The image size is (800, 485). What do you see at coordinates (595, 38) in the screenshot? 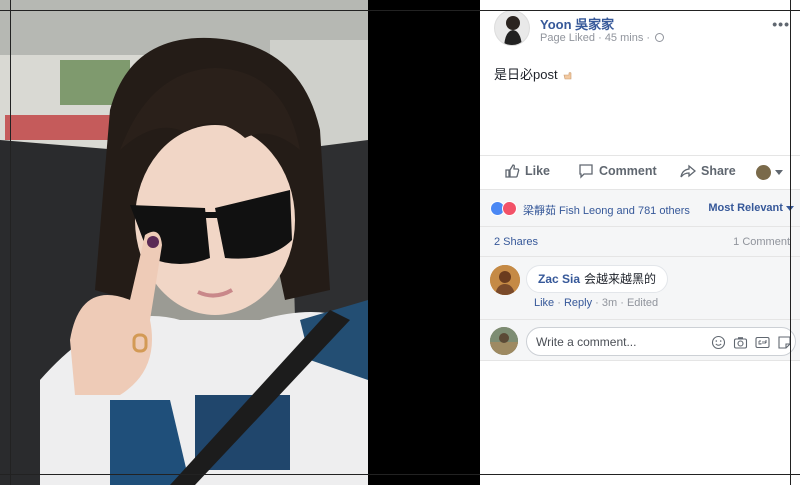
I see `post-meta-text: Page Liked · 45 mins ·` at bounding box center [595, 38].